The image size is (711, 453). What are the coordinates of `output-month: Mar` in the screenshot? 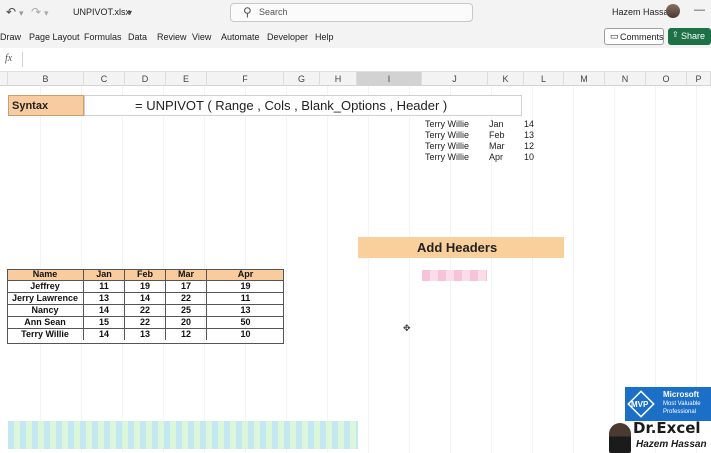 It's located at (497, 146).